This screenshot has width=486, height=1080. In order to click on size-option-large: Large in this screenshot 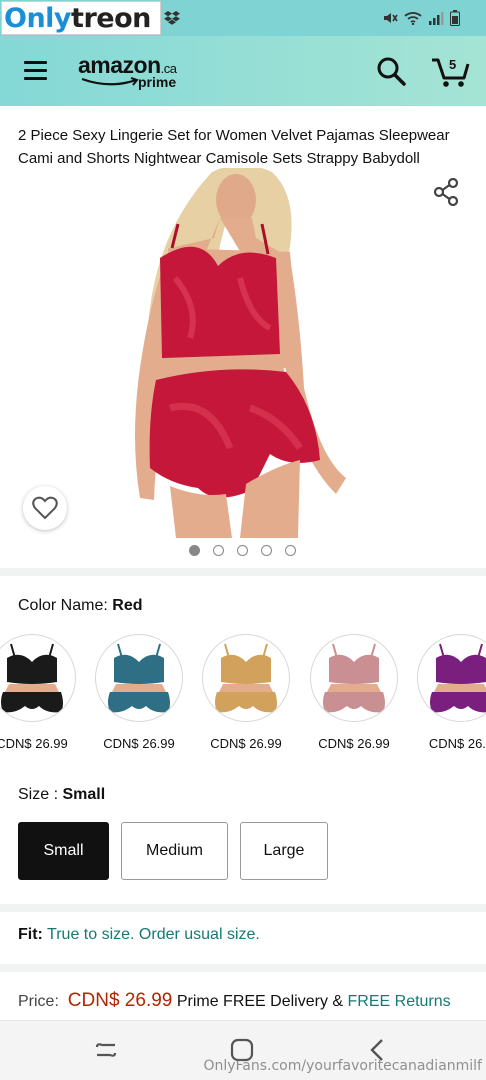, I will do `click(284, 851)`.